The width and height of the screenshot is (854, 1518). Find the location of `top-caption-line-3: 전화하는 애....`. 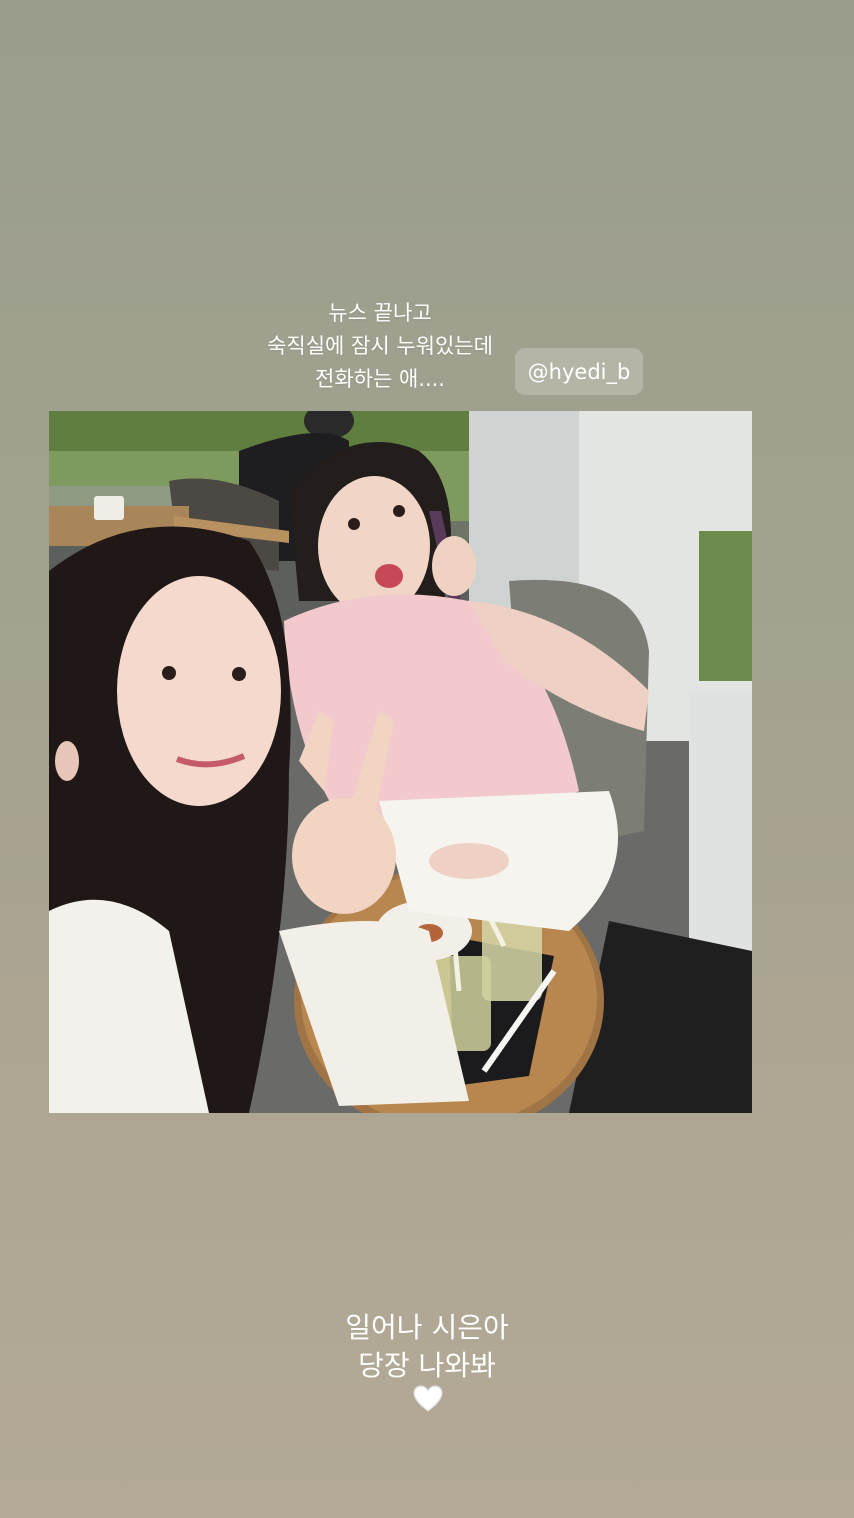

top-caption-line-3: 전화하는 애.... is located at coordinates (380, 379).